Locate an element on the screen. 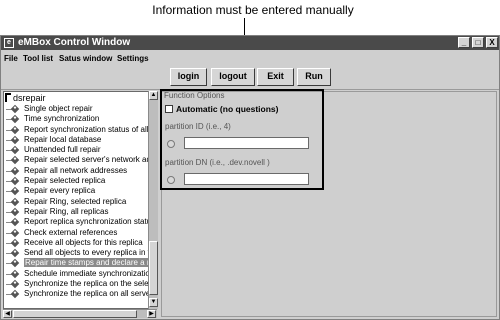  menu-bar: File Tool list Satus window Settings is located at coordinates (250, 58).